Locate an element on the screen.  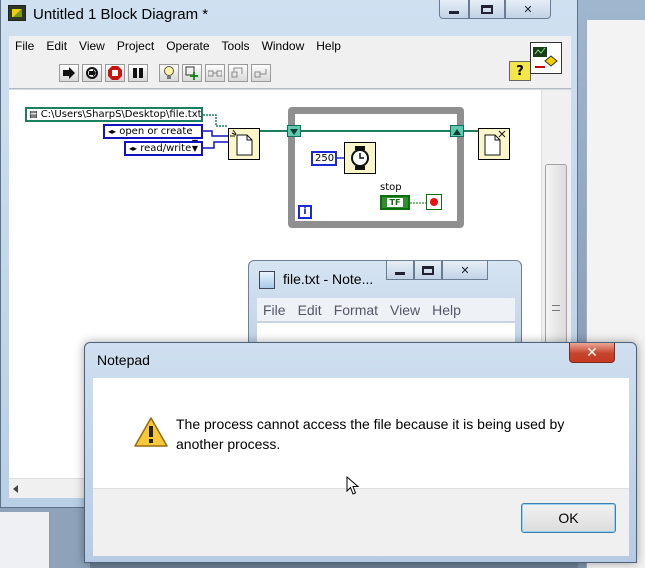
close-file-icon is located at coordinates (495, 143).